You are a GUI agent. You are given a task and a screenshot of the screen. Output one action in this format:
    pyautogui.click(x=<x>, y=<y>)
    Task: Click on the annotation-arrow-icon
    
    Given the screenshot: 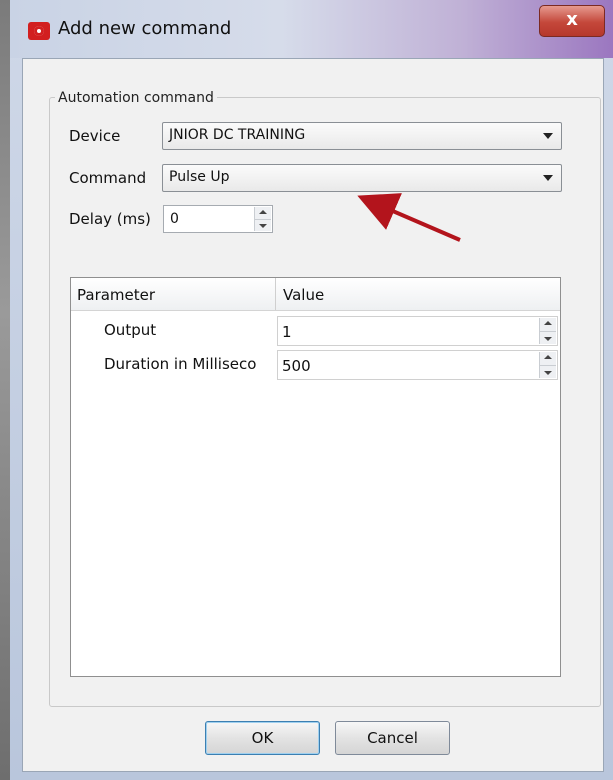 What is the action you would take?
    pyautogui.click(x=409, y=217)
    